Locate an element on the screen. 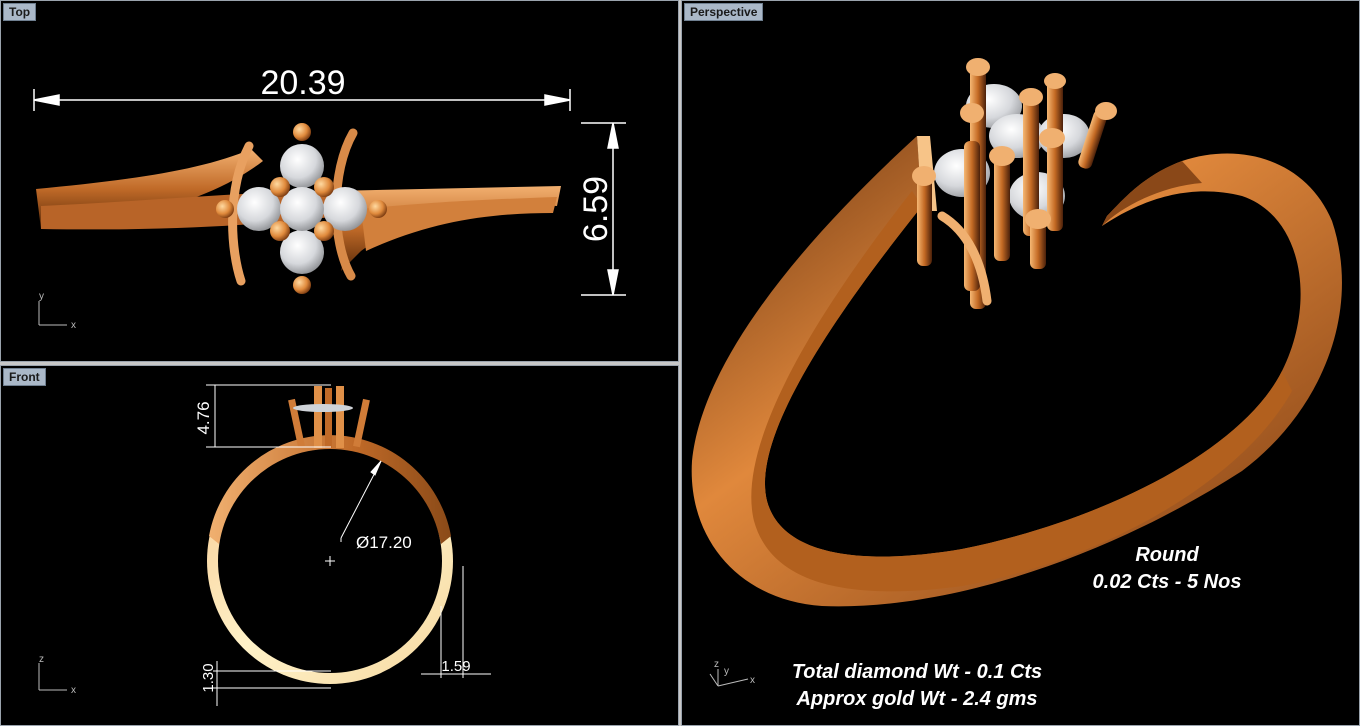  width-dimension-text: 20.39 is located at coordinates (302, 83).